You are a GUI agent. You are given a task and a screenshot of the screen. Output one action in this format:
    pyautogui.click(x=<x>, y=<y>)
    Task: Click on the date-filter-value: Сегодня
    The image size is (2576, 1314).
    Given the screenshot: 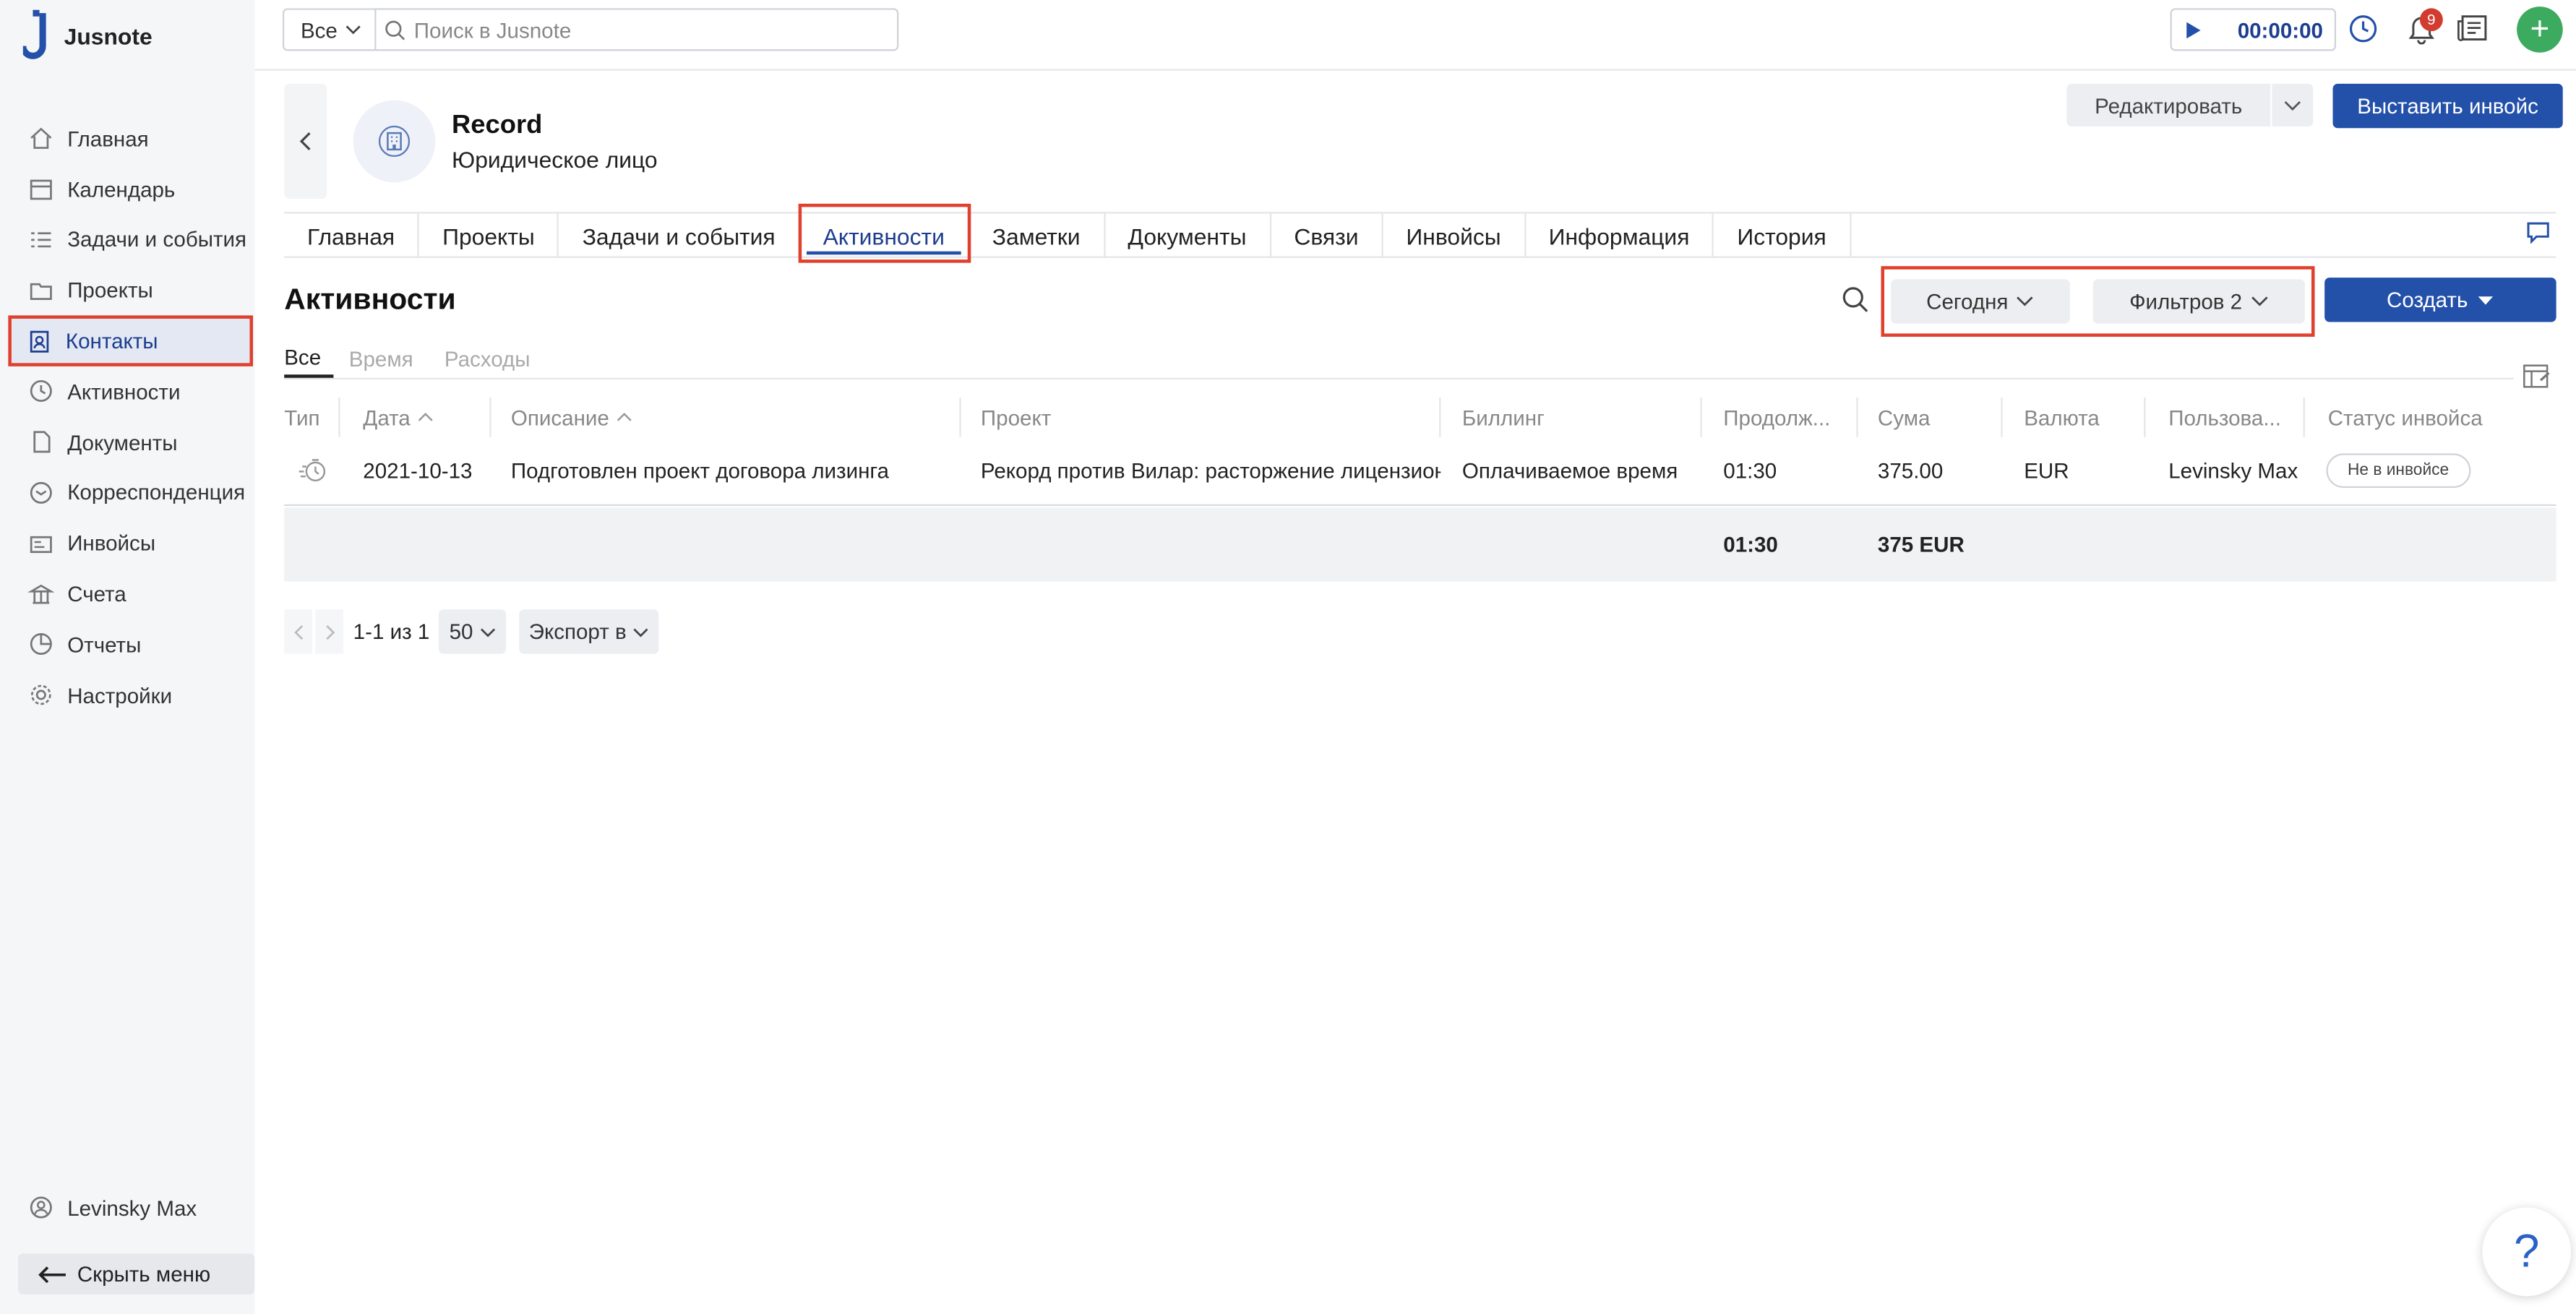 What is the action you would take?
    pyautogui.click(x=1968, y=301)
    